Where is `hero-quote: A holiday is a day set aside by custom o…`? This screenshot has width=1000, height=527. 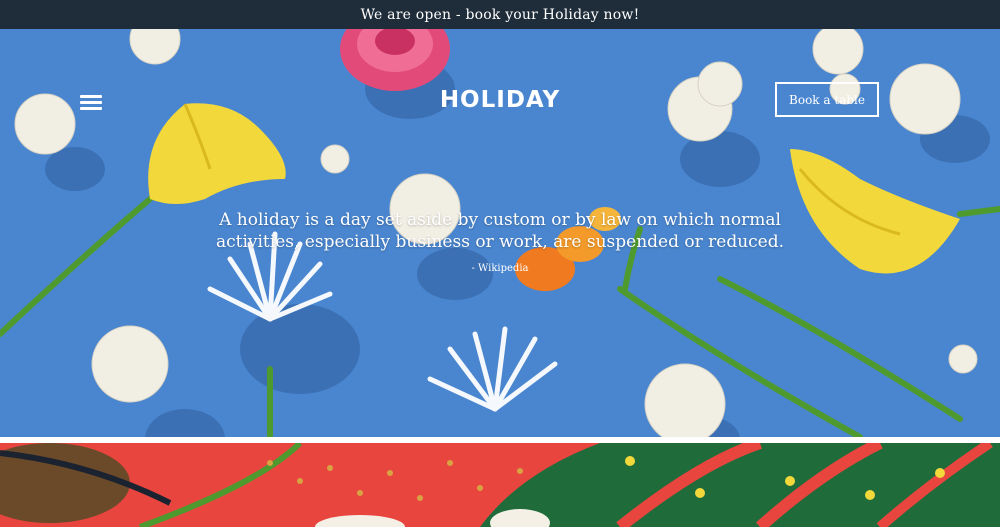
hero-quote: A holiday is a day set aside by custom o… is located at coordinates (500, 231).